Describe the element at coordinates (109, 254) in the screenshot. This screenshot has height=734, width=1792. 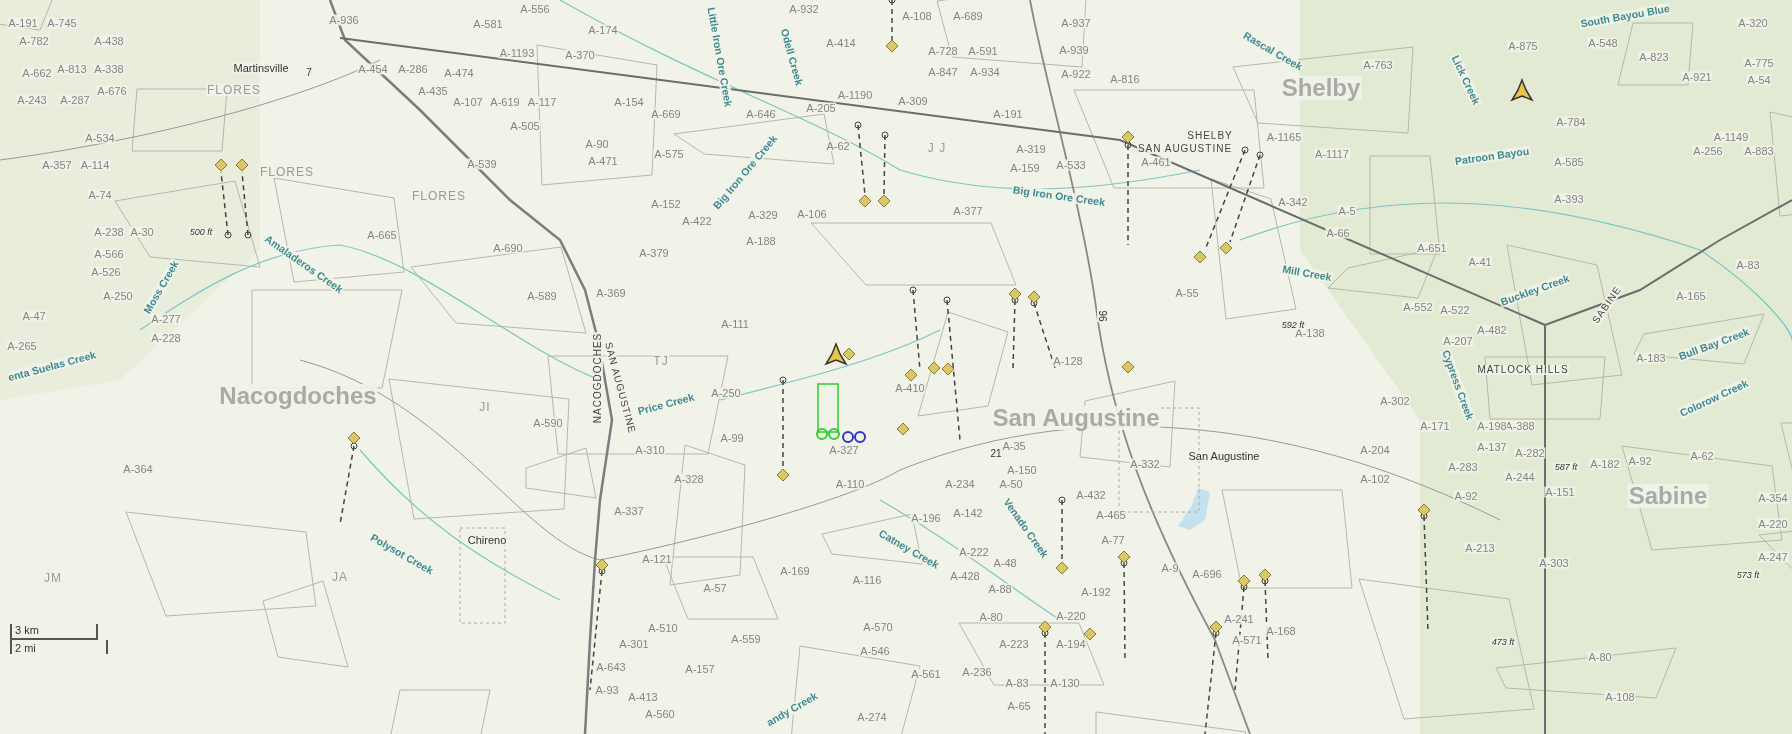
I see `survey-label: A-566` at that location.